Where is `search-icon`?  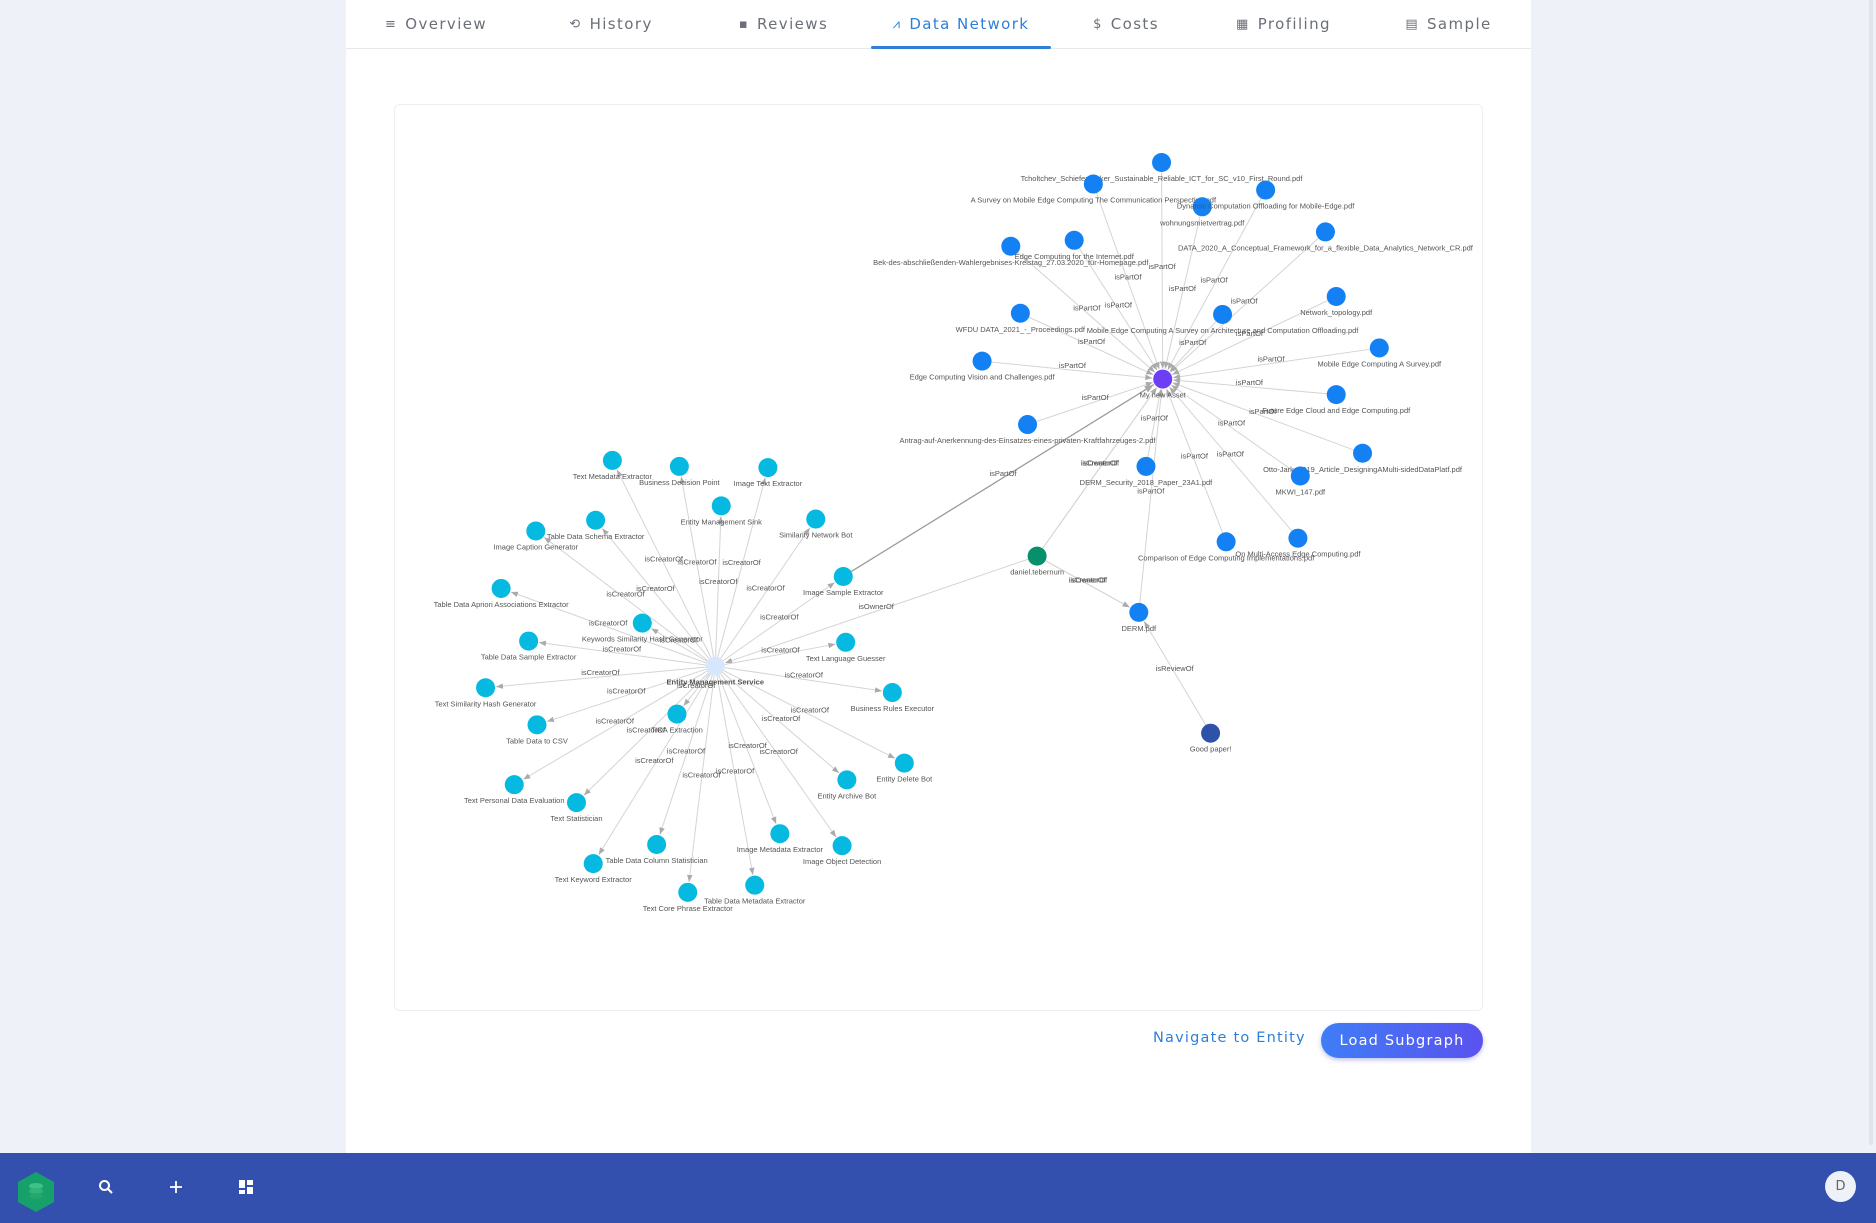 search-icon is located at coordinates (106, 1187).